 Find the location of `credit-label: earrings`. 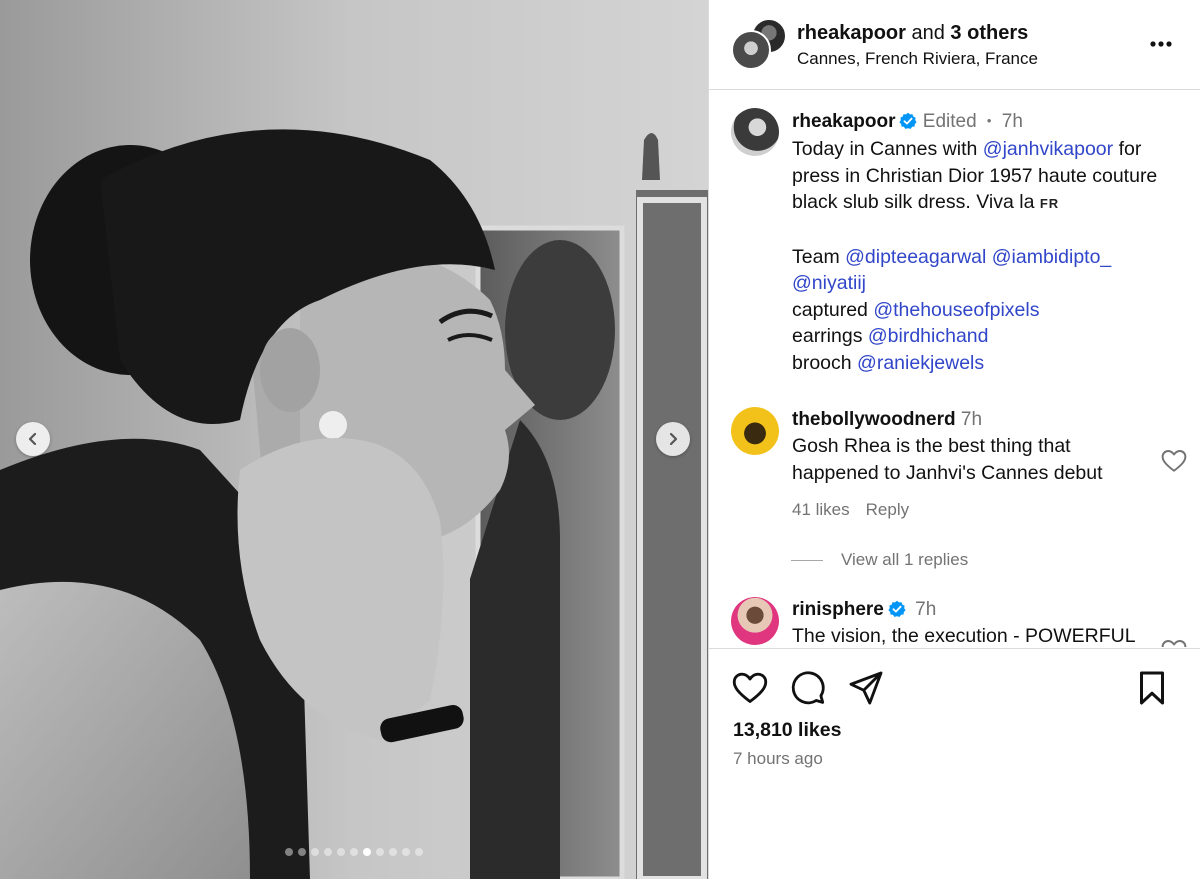

credit-label: earrings is located at coordinates (830, 336).